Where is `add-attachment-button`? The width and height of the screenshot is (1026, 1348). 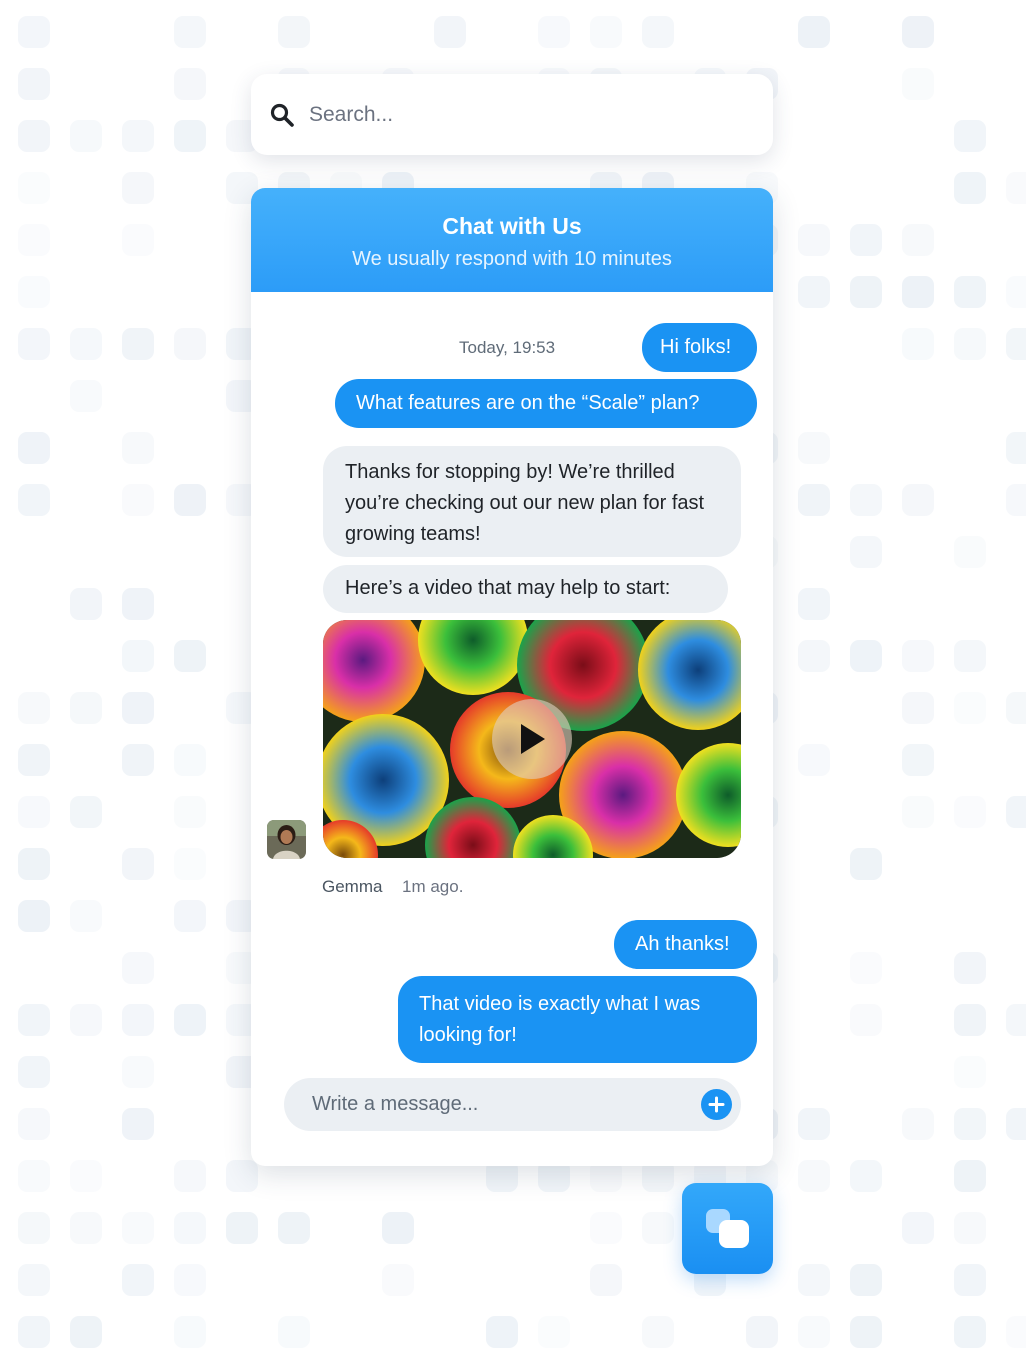 add-attachment-button is located at coordinates (716, 1104).